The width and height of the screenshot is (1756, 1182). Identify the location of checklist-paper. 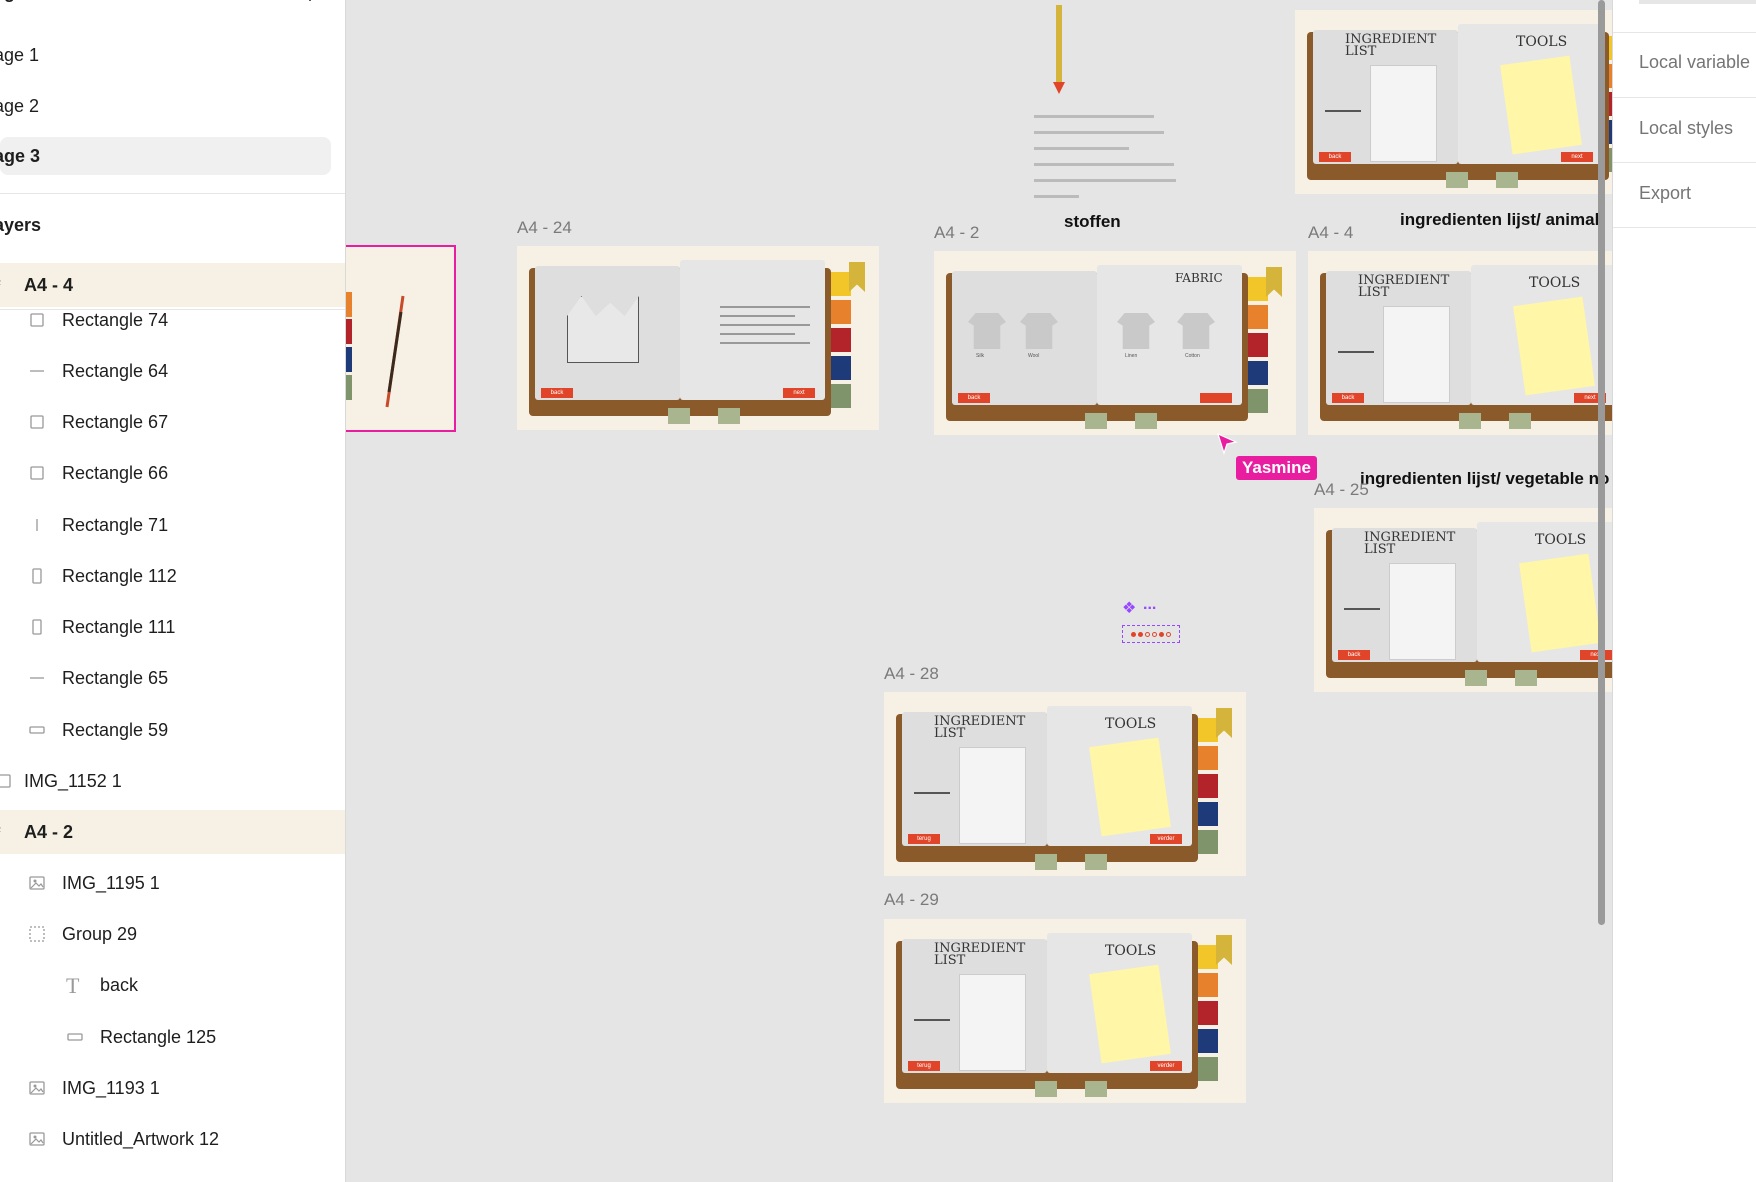
(1422, 611).